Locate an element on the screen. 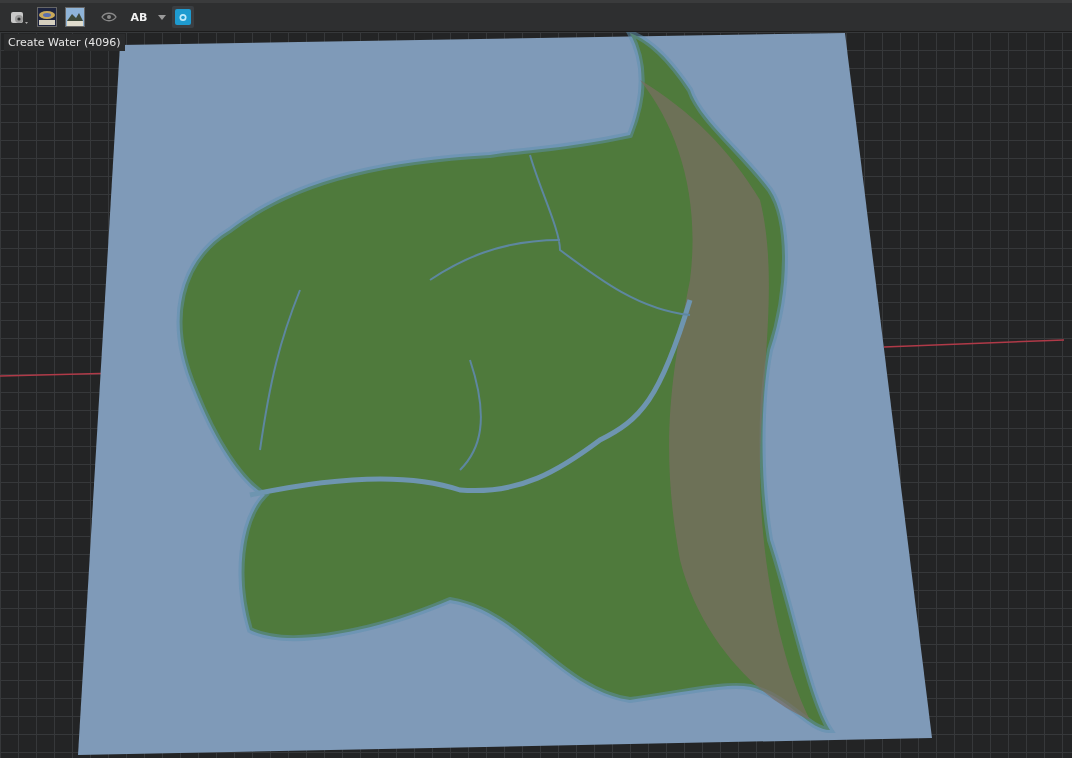  text-tool-button: AB is located at coordinates (139, 17).